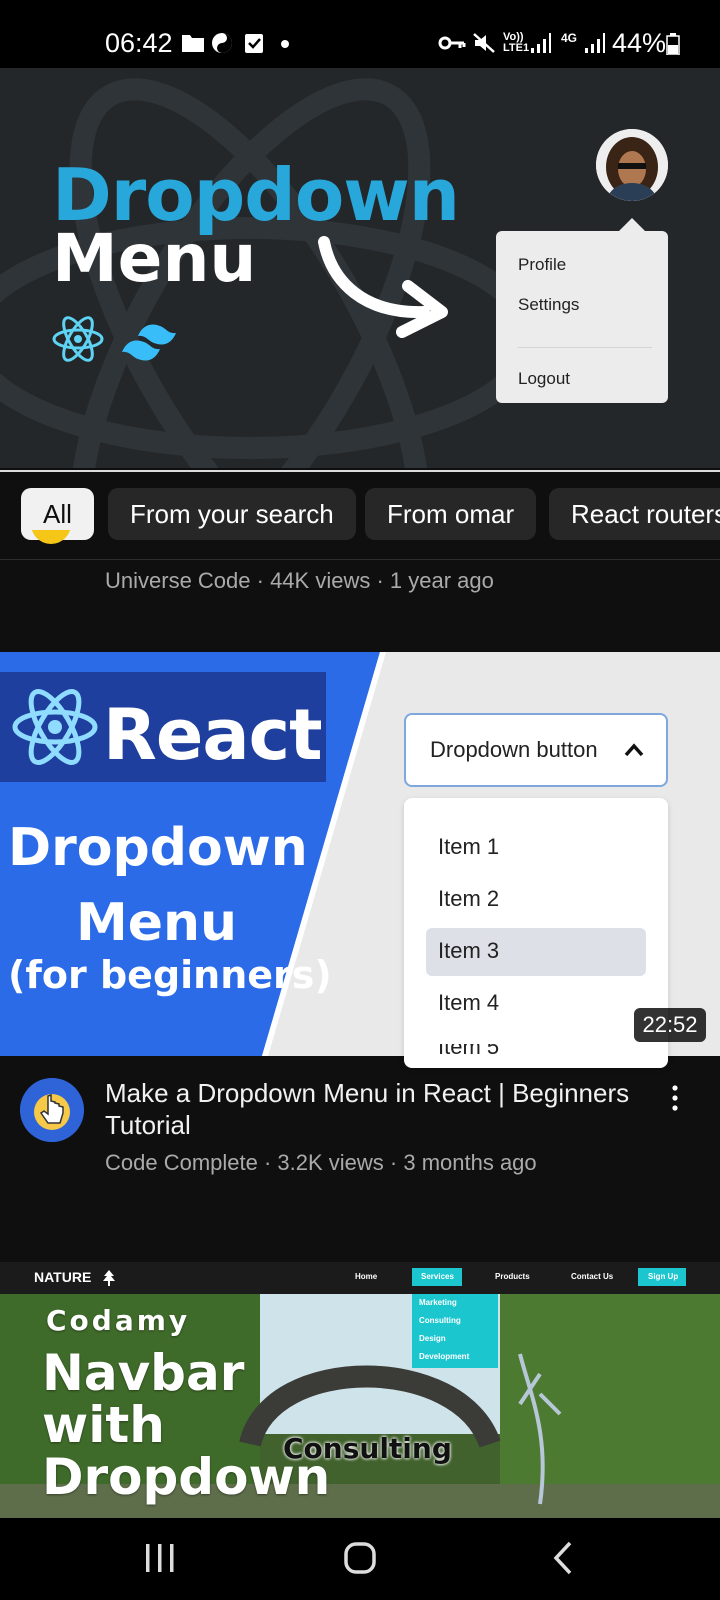  What do you see at coordinates (118, 1320) in the screenshot?
I see `thumbnail-line0: Codamy` at bounding box center [118, 1320].